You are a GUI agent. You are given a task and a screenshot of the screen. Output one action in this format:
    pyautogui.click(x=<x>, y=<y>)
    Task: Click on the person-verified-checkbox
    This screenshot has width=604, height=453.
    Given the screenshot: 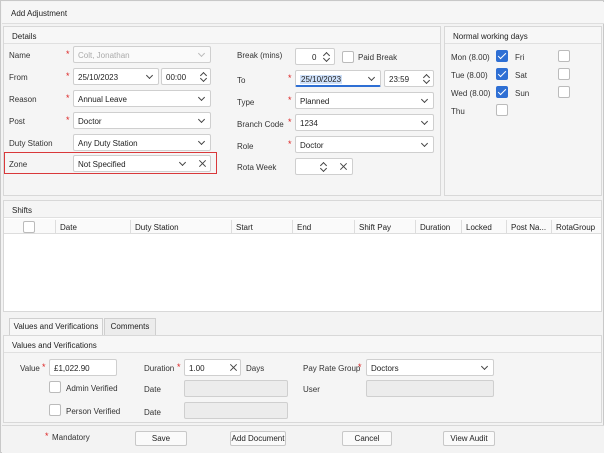 What is the action you would take?
    pyautogui.click(x=55, y=410)
    